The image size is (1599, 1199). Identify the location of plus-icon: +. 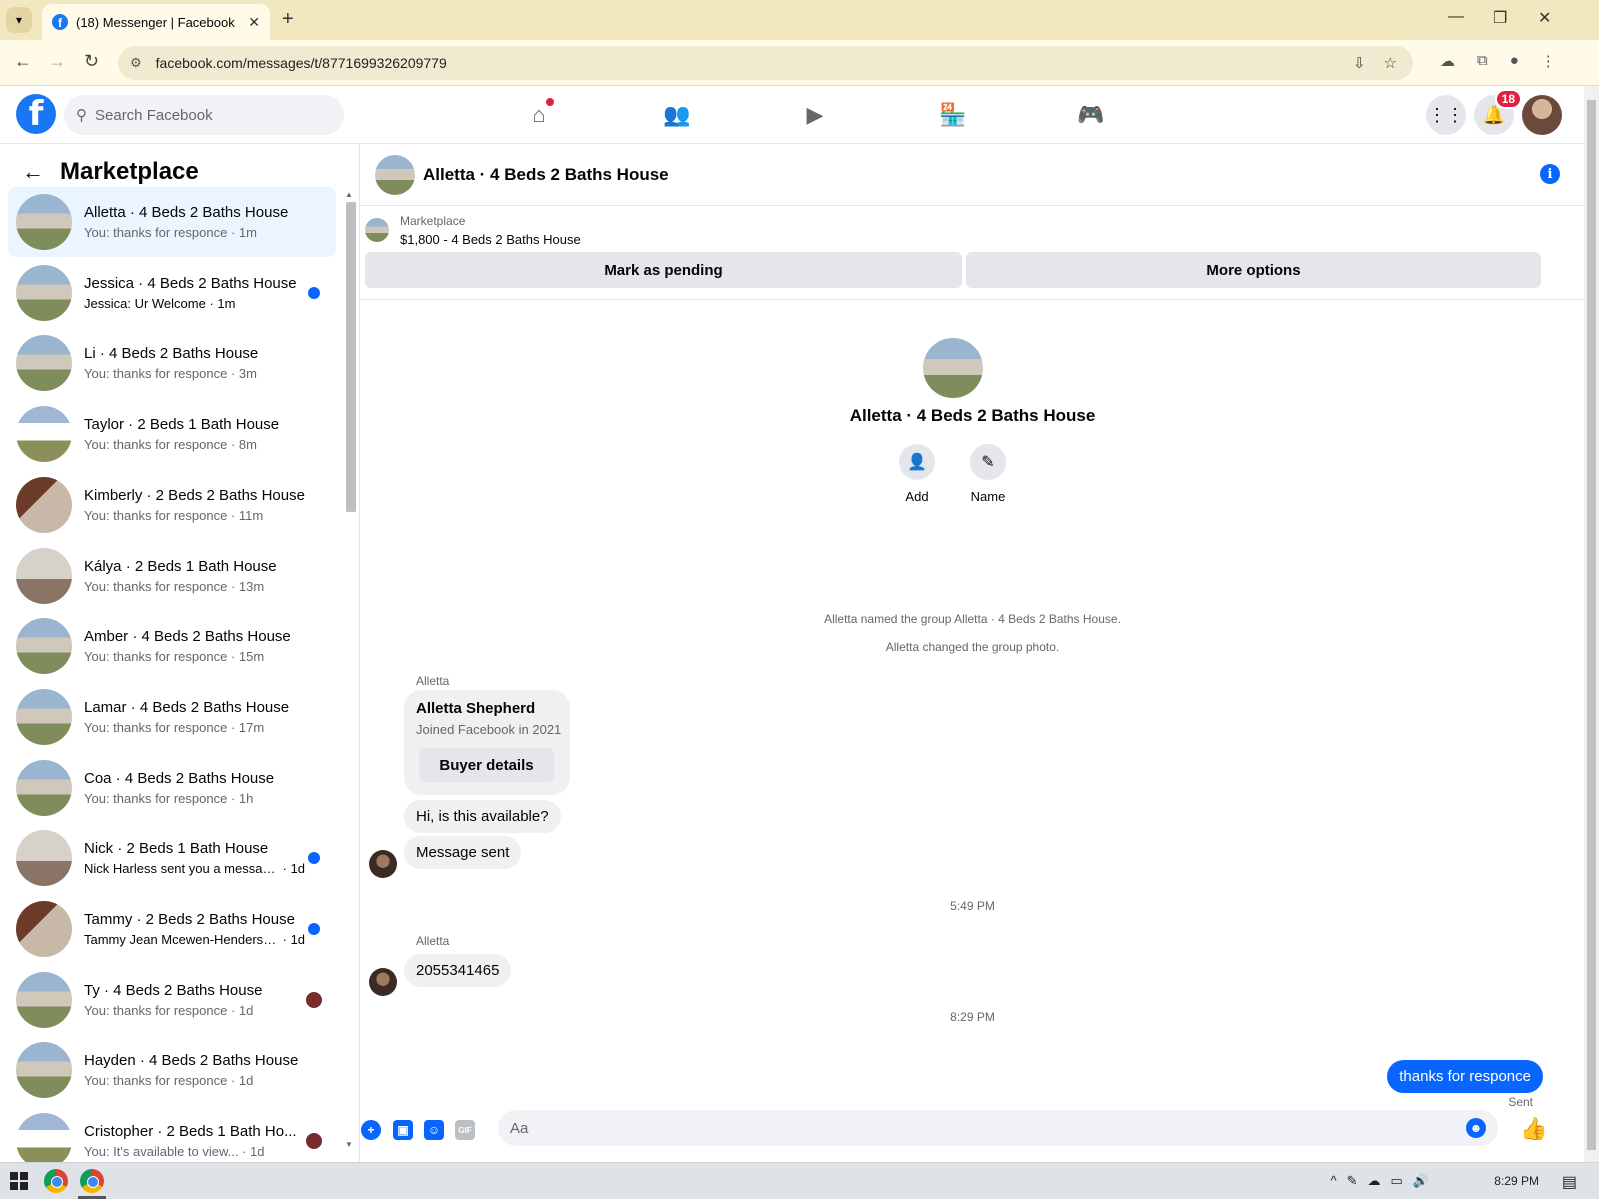
(371, 1130).